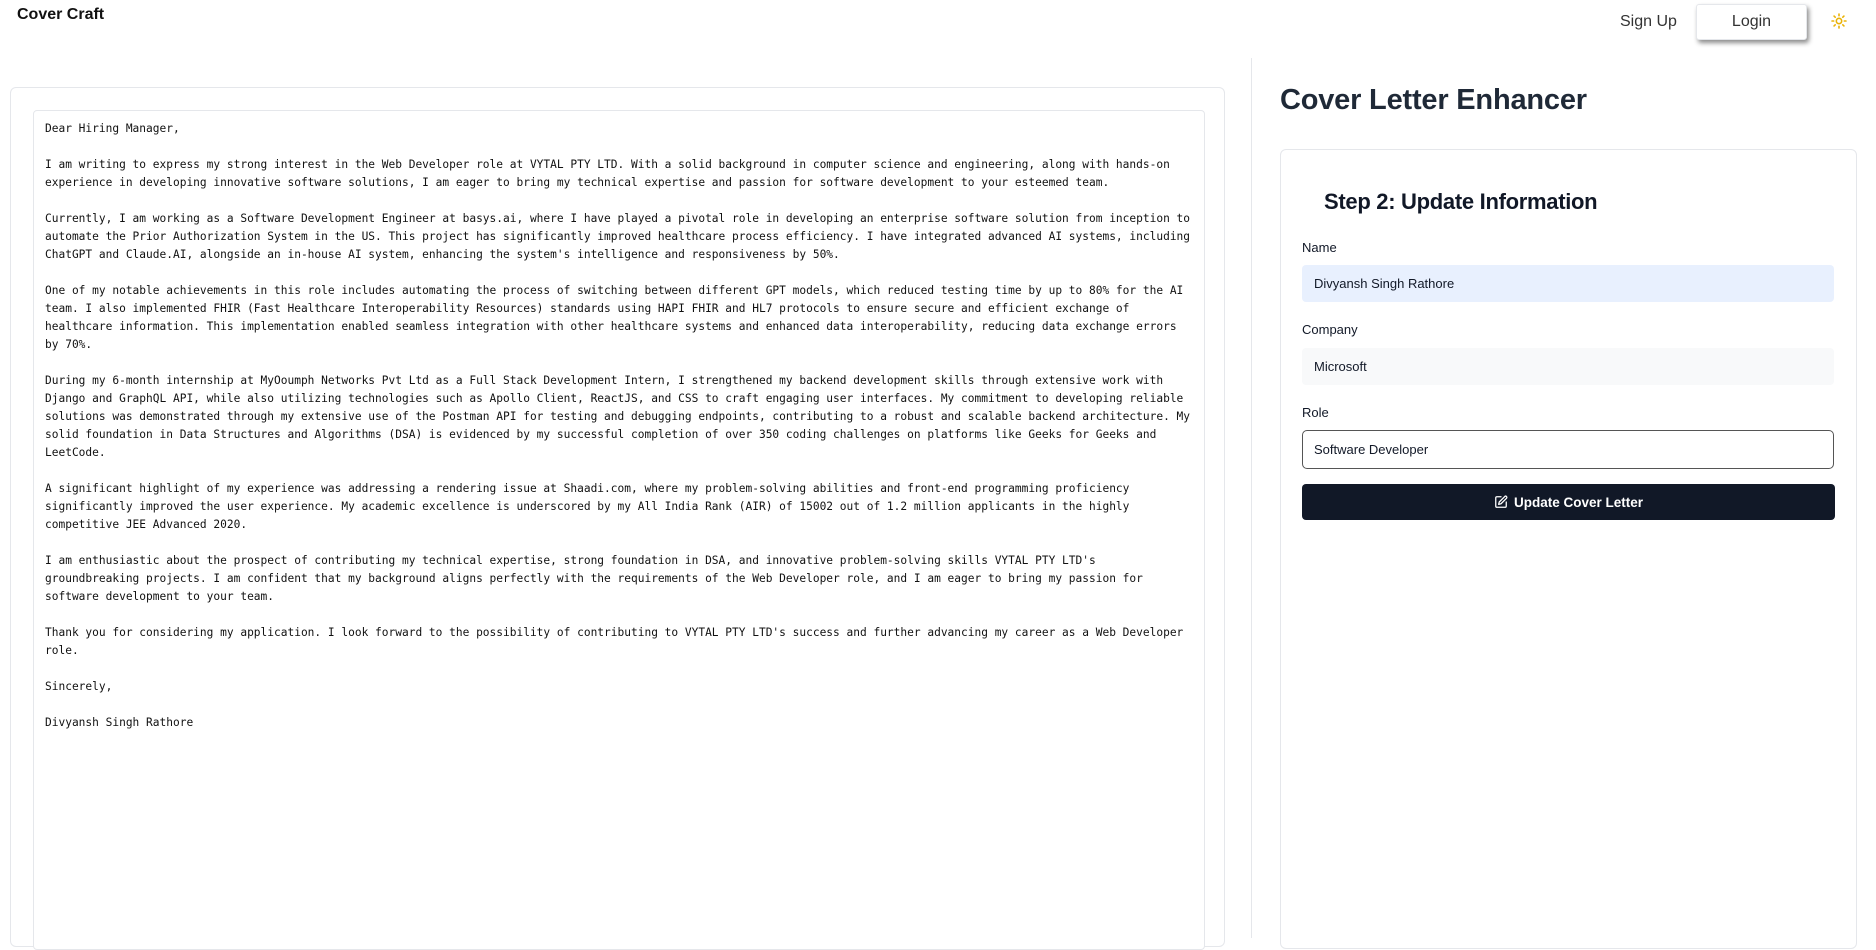  What do you see at coordinates (1839, 21) in the screenshot?
I see `sun-icon` at bounding box center [1839, 21].